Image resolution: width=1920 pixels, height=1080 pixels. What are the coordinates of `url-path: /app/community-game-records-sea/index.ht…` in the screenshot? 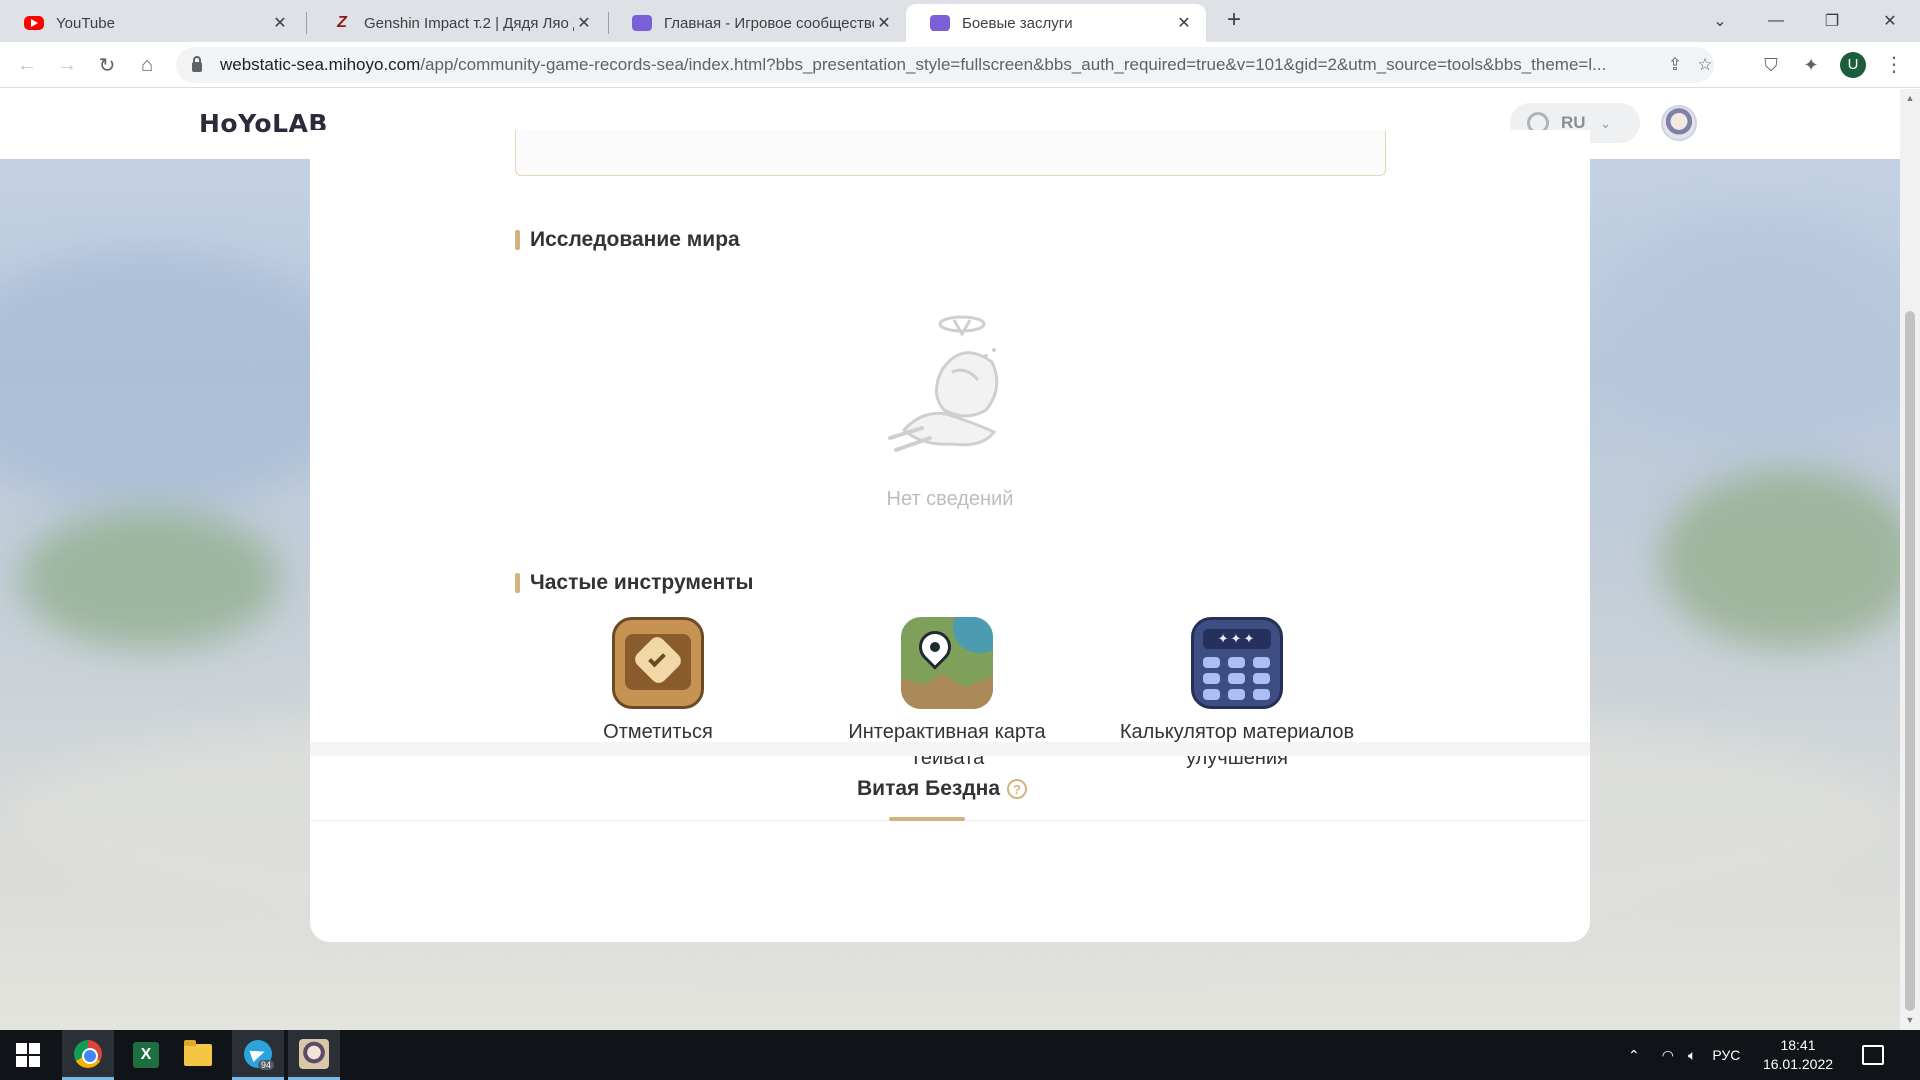 It's located at (1013, 64).